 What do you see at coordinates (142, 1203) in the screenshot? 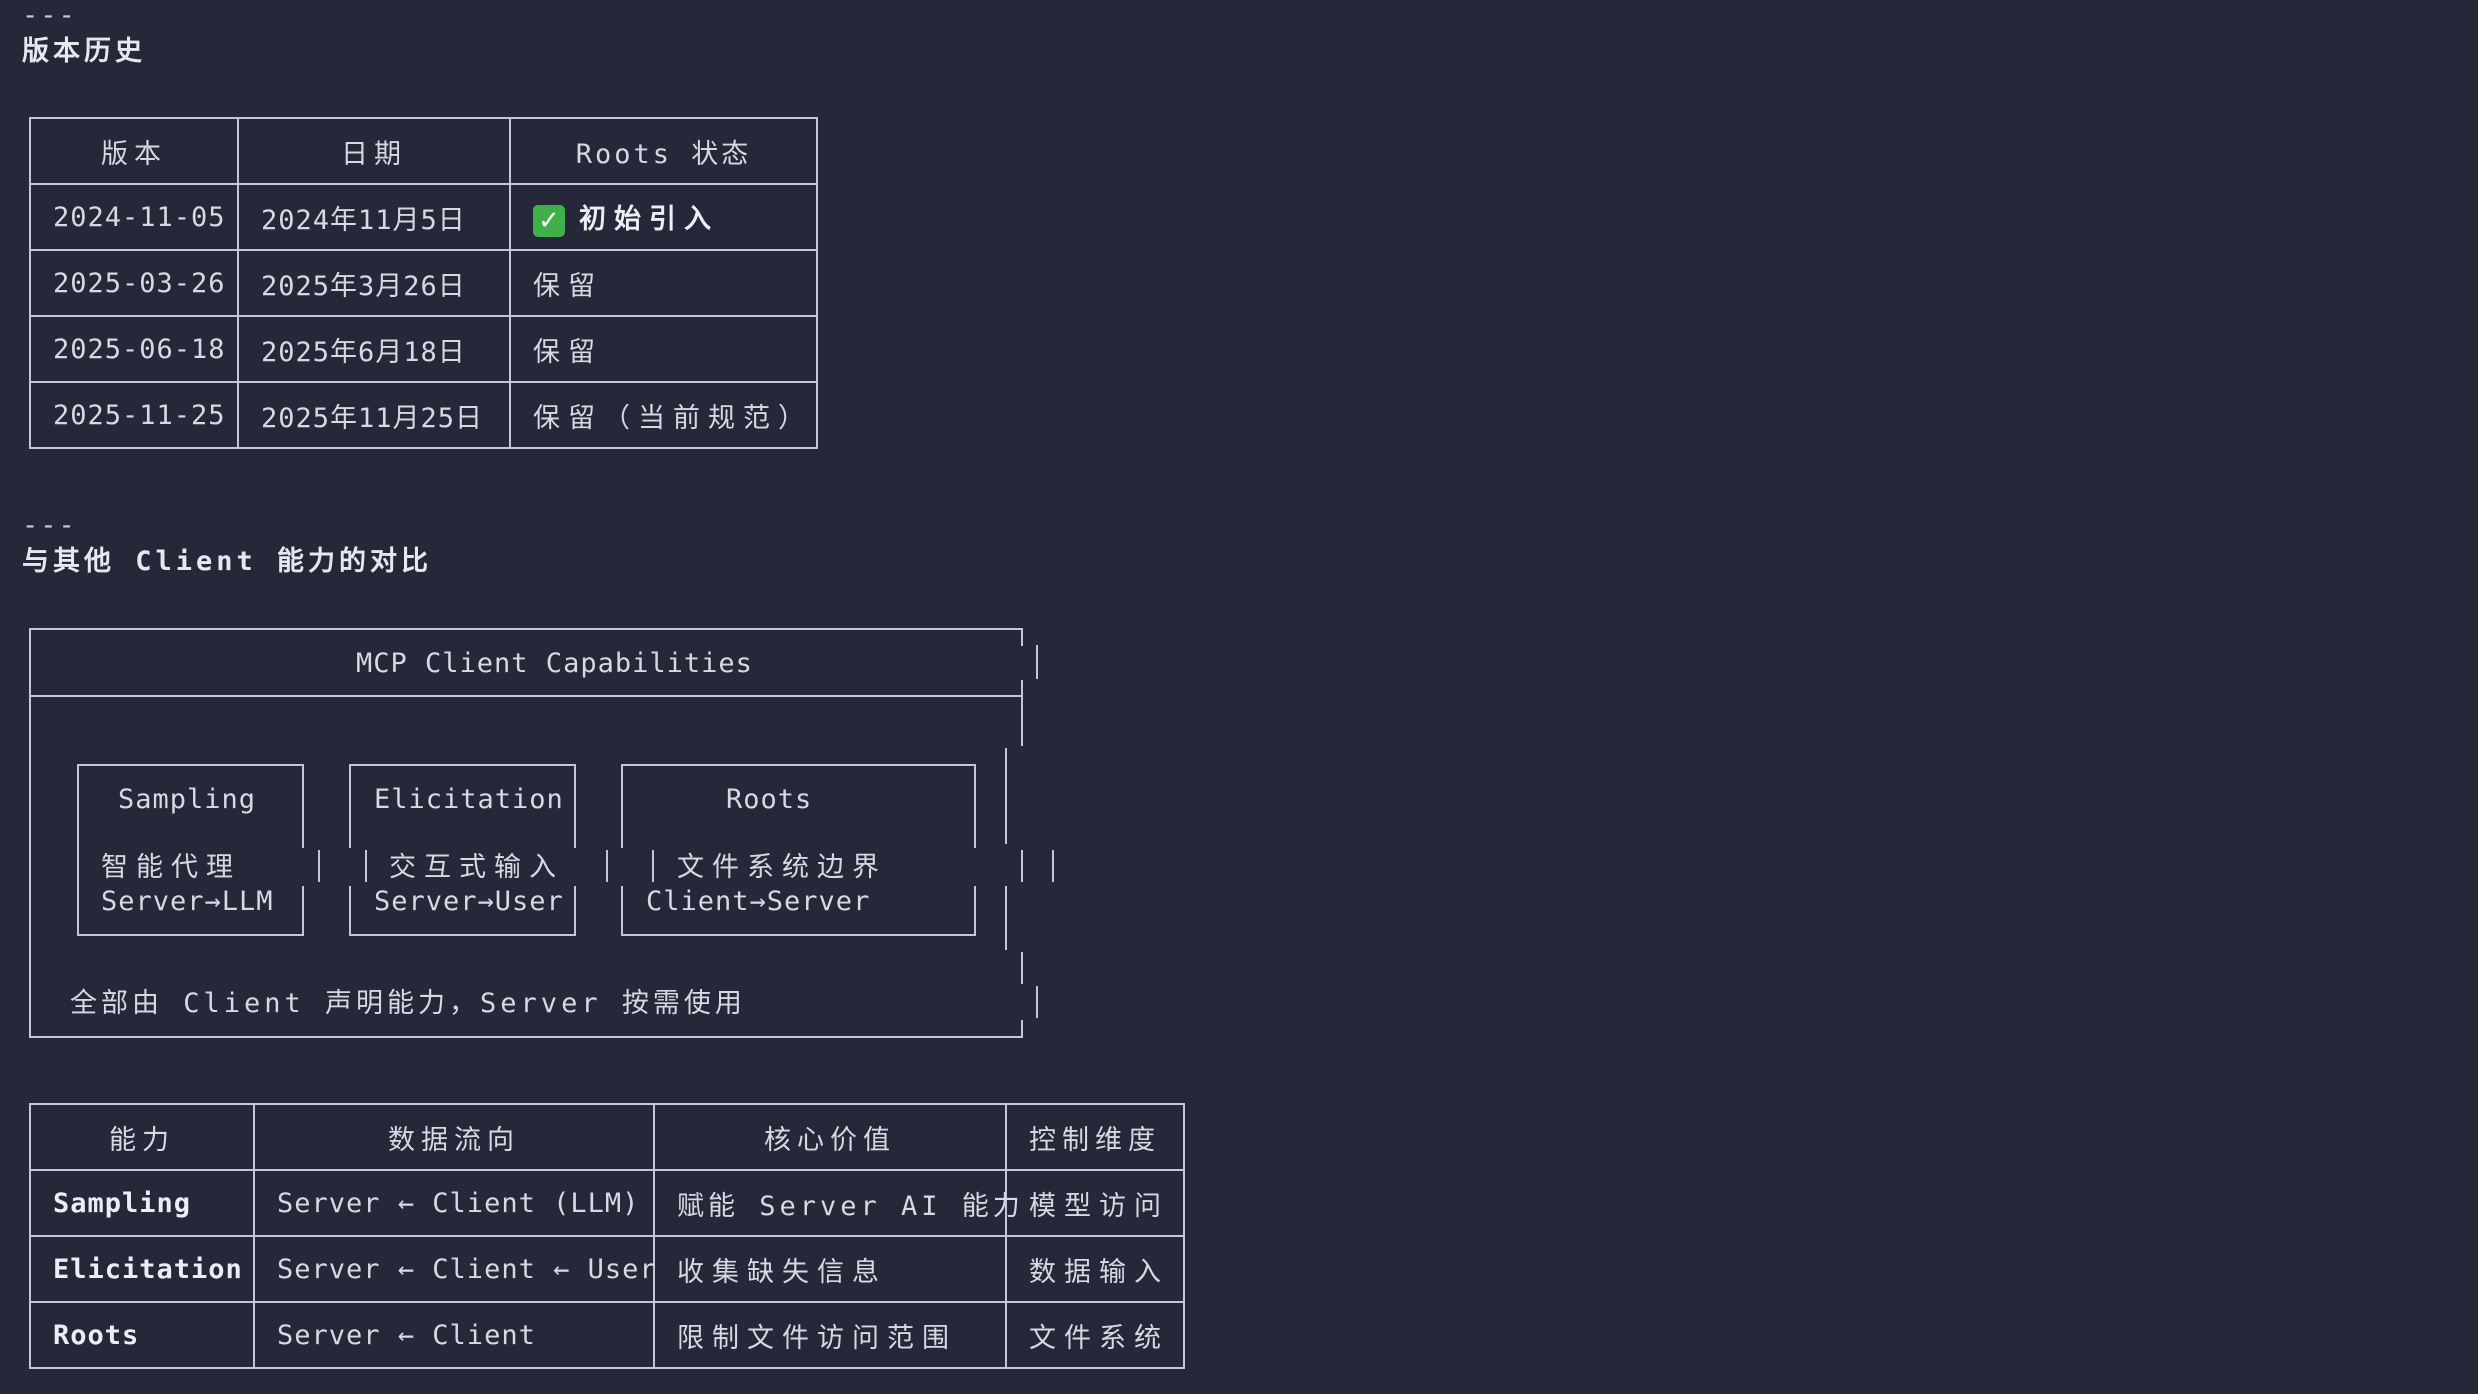
I see `capability-name-cell: Sampling` at bounding box center [142, 1203].